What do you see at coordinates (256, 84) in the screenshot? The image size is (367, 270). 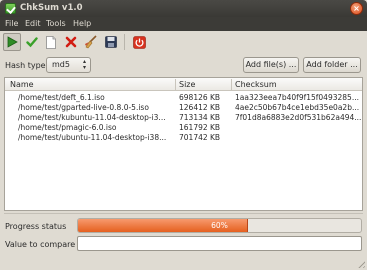 I see `column-header-checksum: Checksum` at bounding box center [256, 84].